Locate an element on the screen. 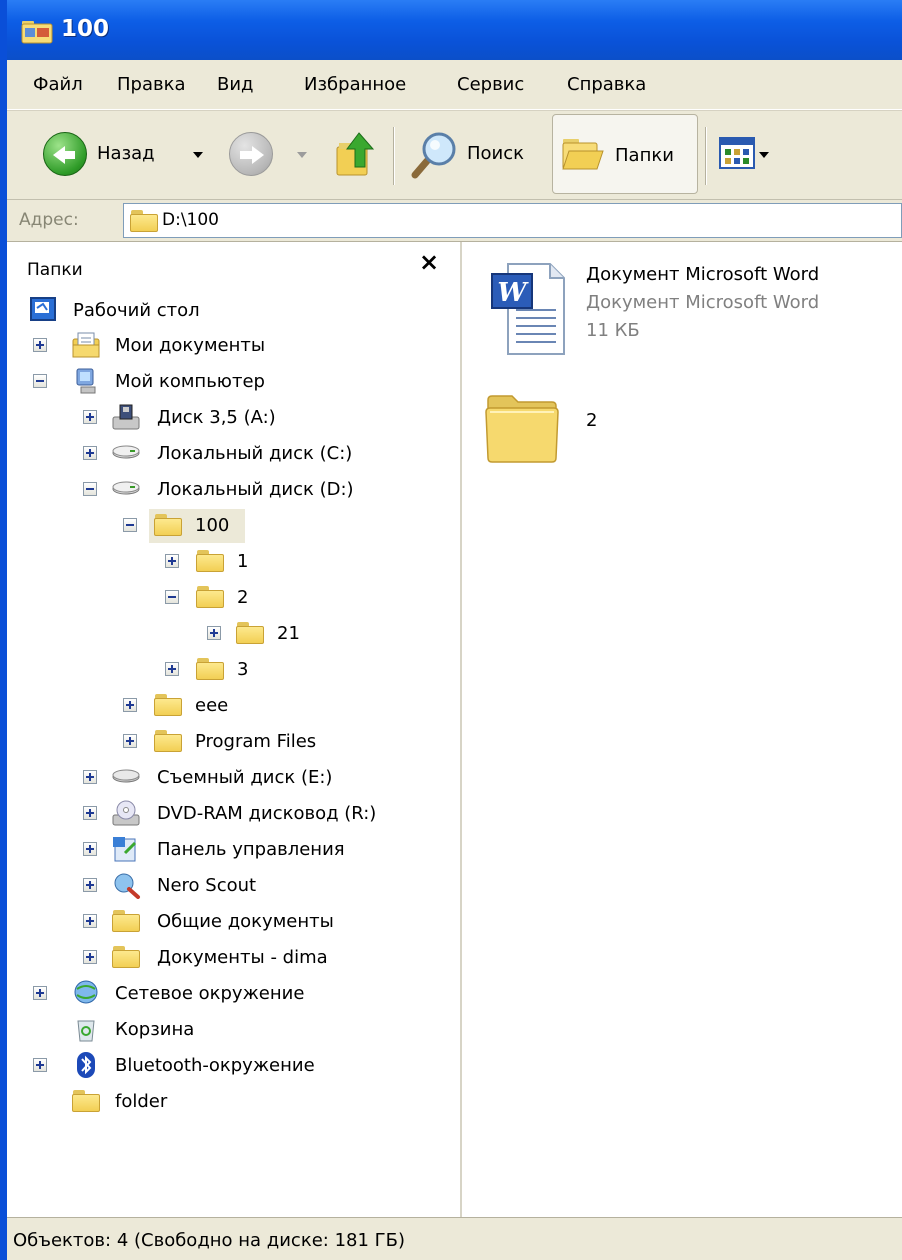  address-value: D:\100 is located at coordinates (190, 220).